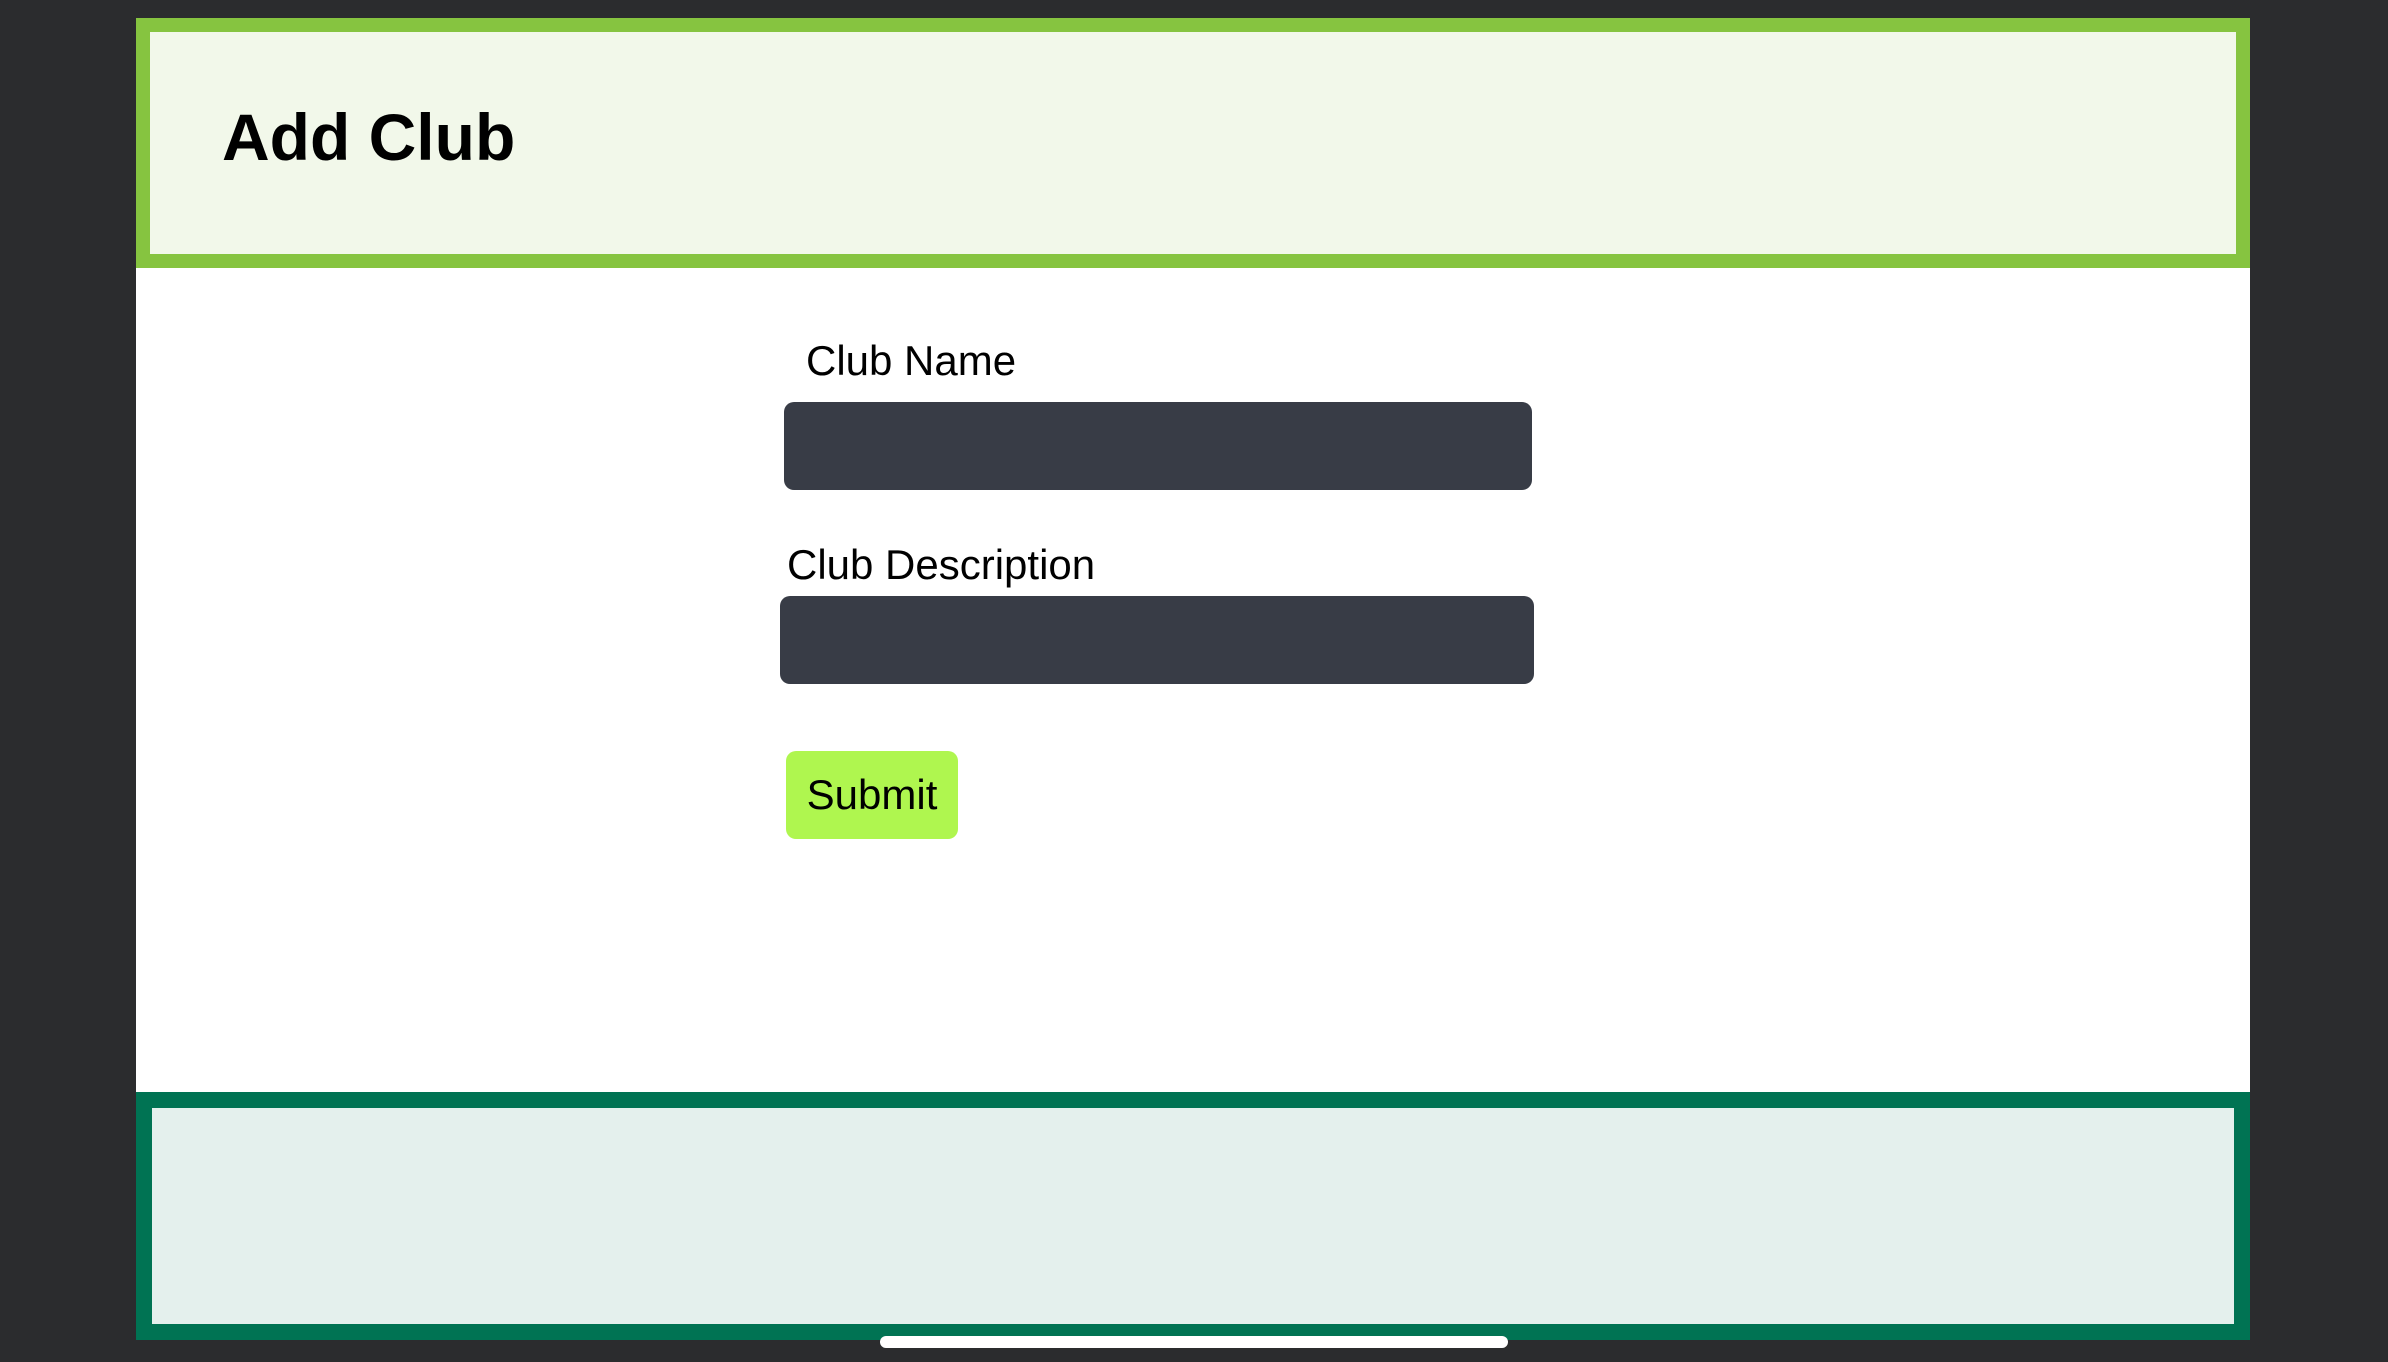 Image resolution: width=2388 pixels, height=1362 pixels. I want to click on home-indicator, so click(1194, 1342).